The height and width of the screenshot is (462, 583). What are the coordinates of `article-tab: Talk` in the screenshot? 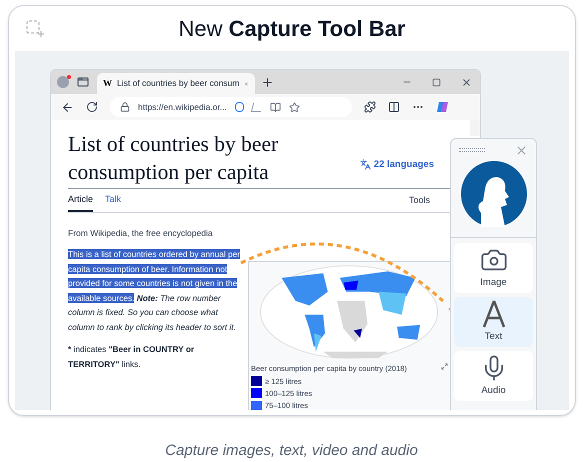 It's located at (113, 202).